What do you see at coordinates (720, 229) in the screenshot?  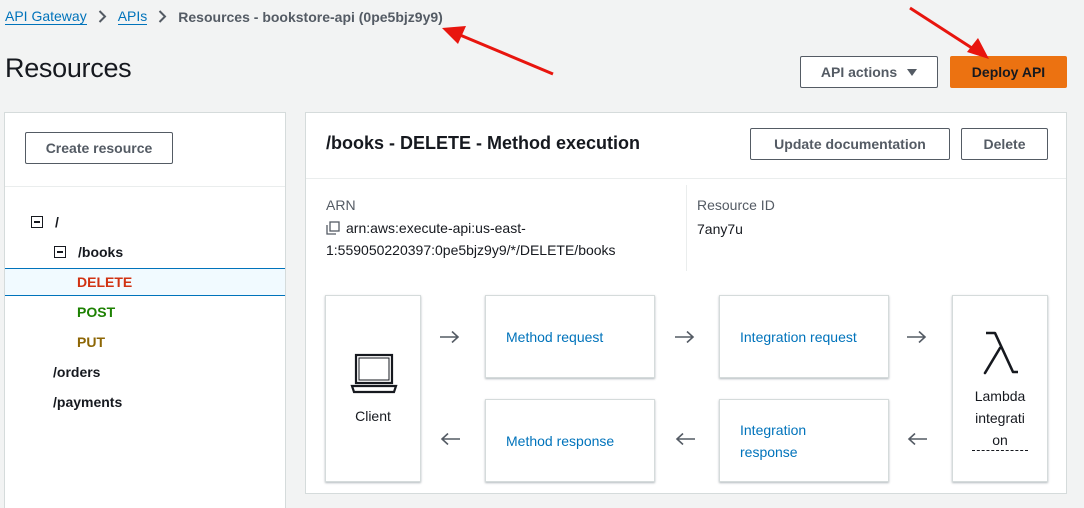 I see `resource-id-value: 7any7u` at bounding box center [720, 229].